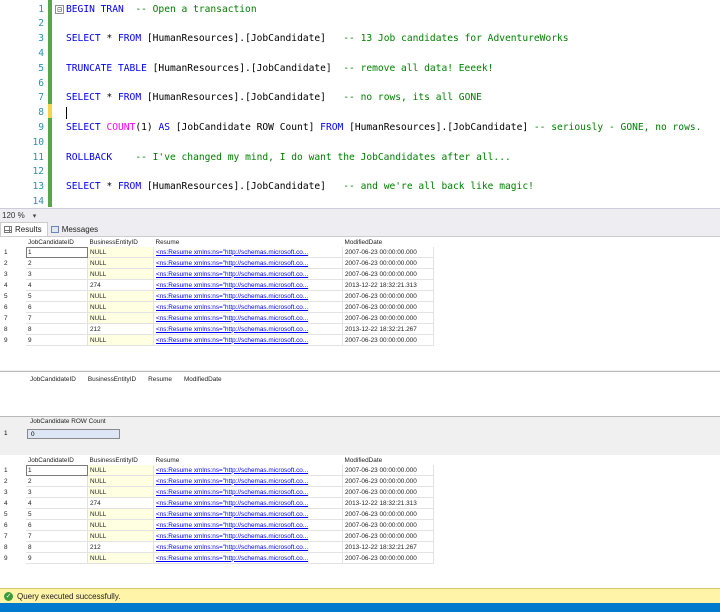  What do you see at coordinates (13, 285) in the screenshot?
I see `row-number: 4` at bounding box center [13, 285].